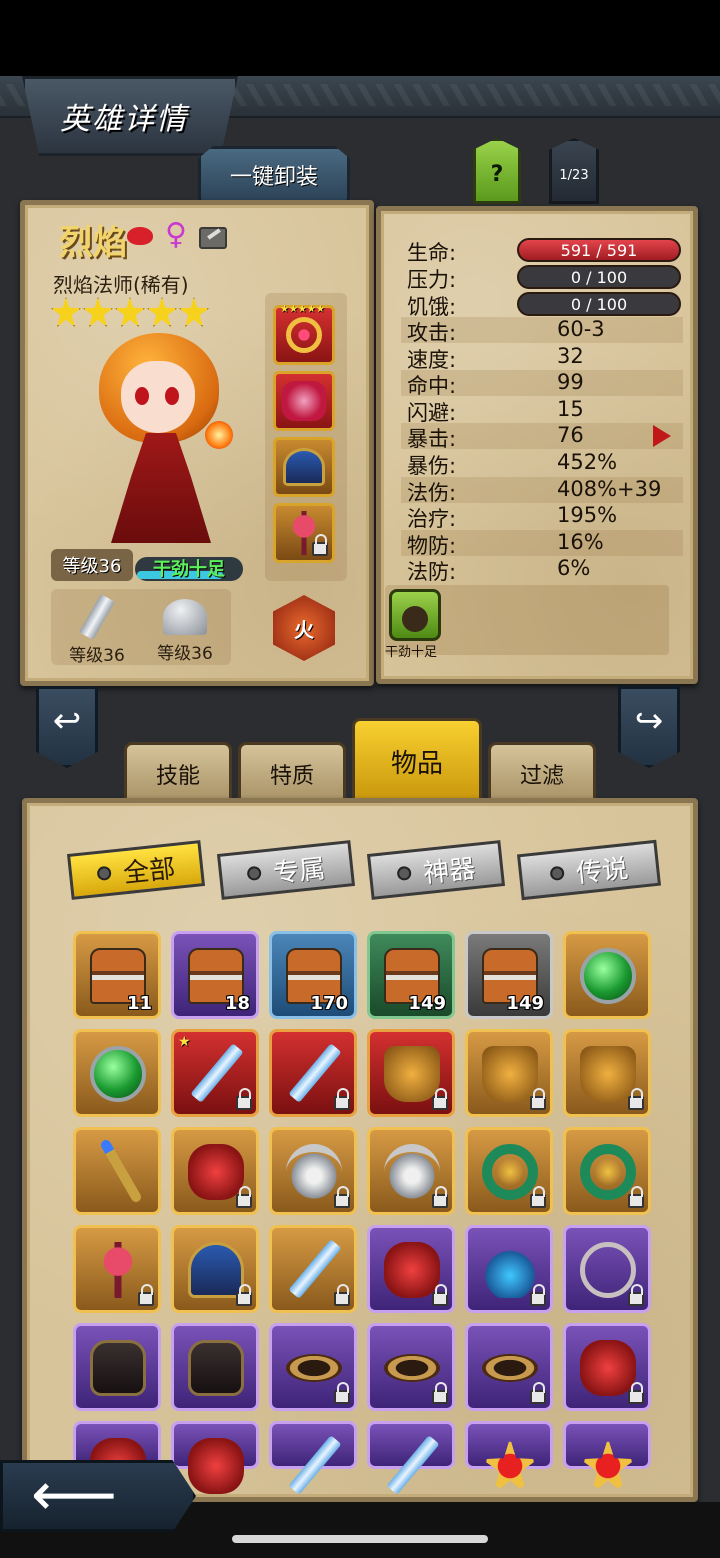  What do you see at coordinates (542, 772) in the screenshot?
I see `tab-filter: 过滤` at bounding box center [542, 772].